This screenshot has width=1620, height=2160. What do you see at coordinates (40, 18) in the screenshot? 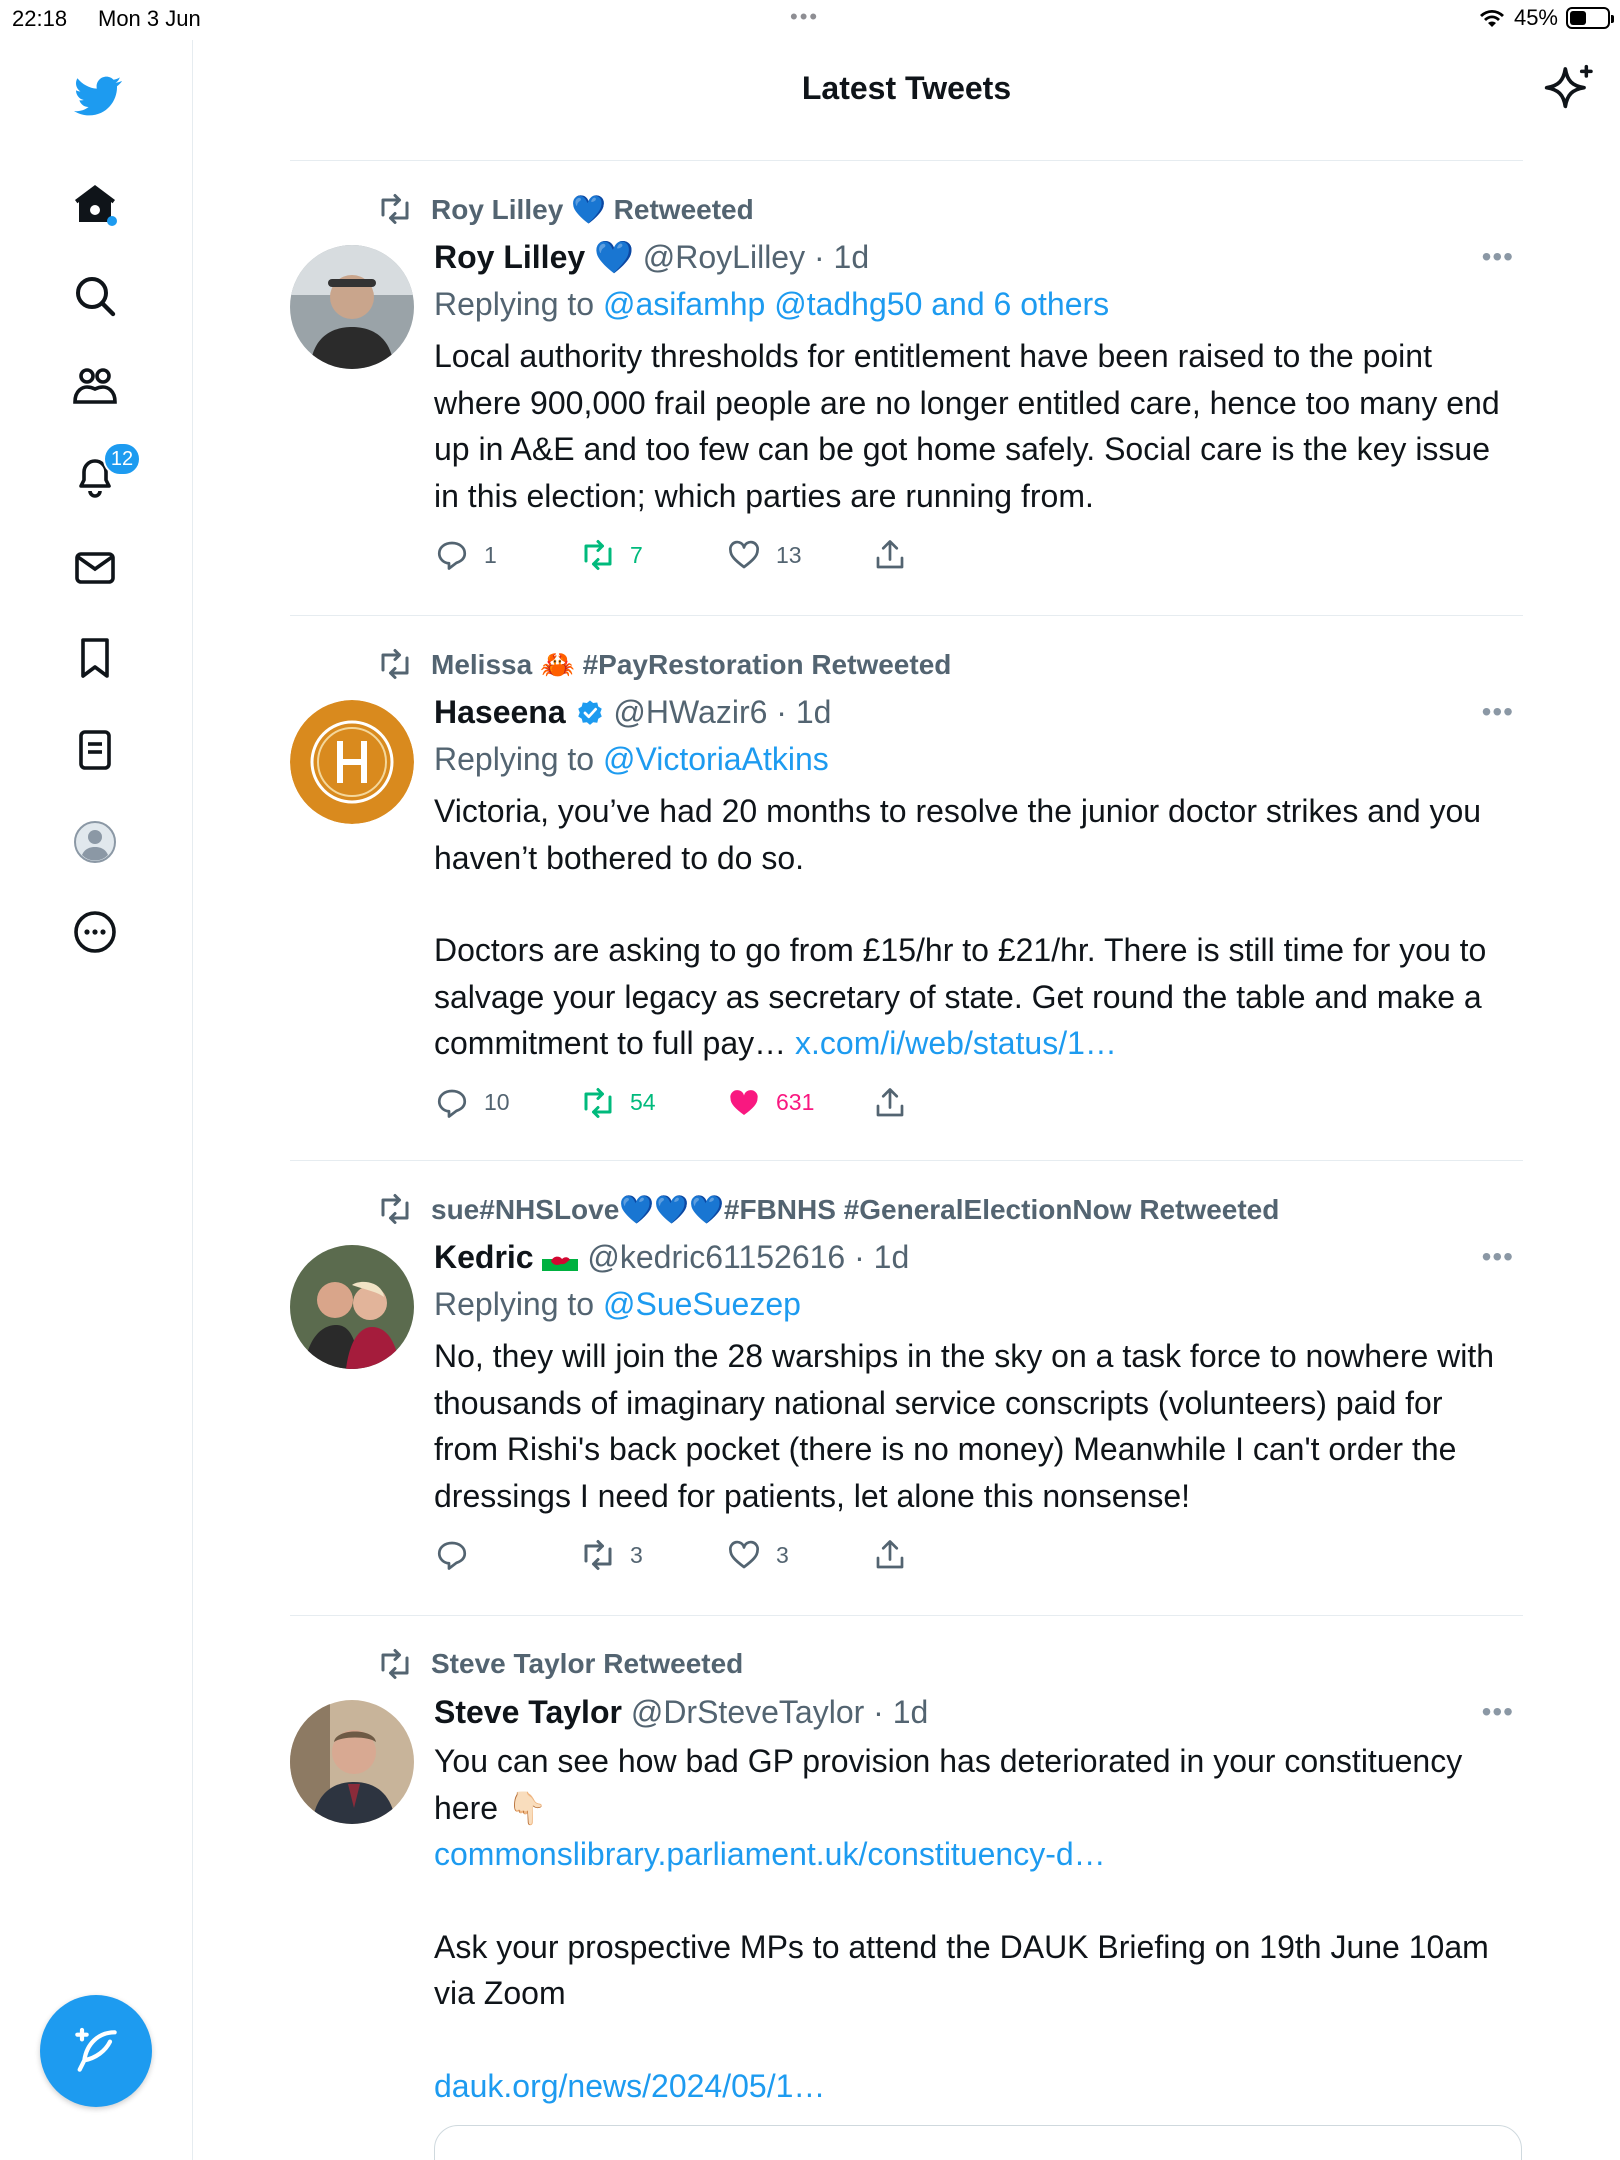
I see `status-time: 22:18` at bounding box center [40, 18].